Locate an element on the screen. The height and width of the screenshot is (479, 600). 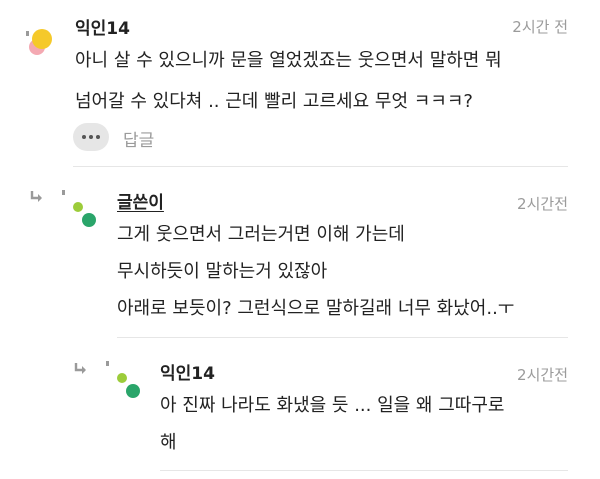
comment-text-line: 무시하듯이 말하는거 있잖아 is located at coordinates (222, 271).